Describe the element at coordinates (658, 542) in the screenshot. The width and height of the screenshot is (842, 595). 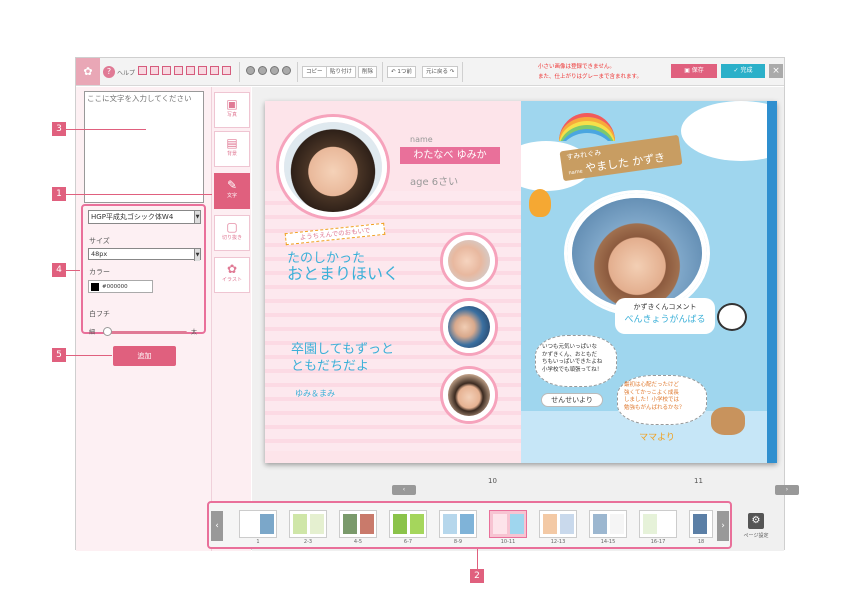
I see `thumb-label: 16-17` at that location.